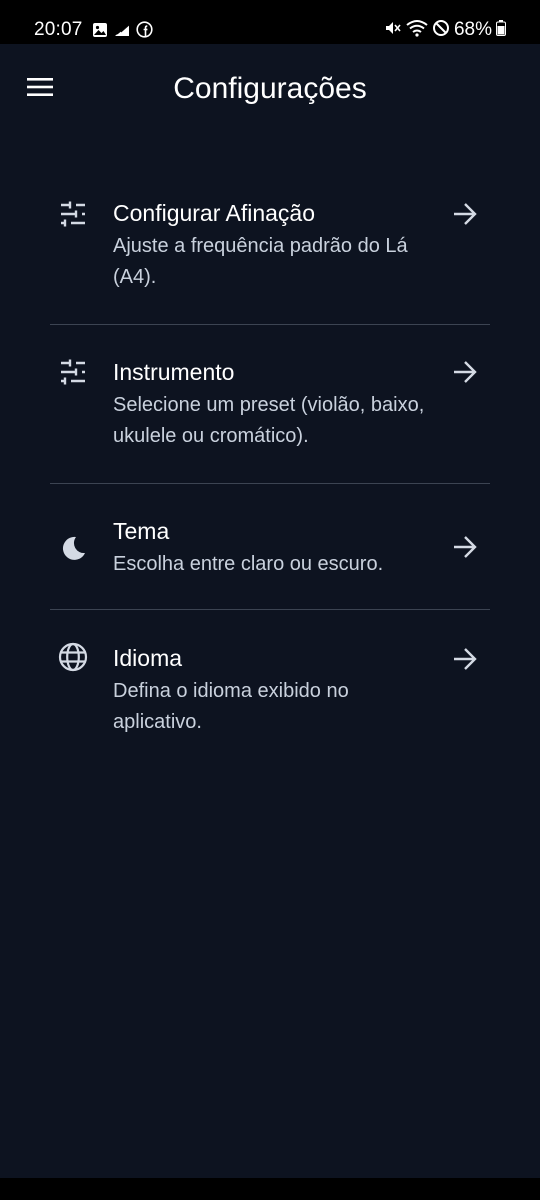 The height and width of the screenshot is (1200, 540). I want to click on status-right-icons: 68%, so click(445, 30).